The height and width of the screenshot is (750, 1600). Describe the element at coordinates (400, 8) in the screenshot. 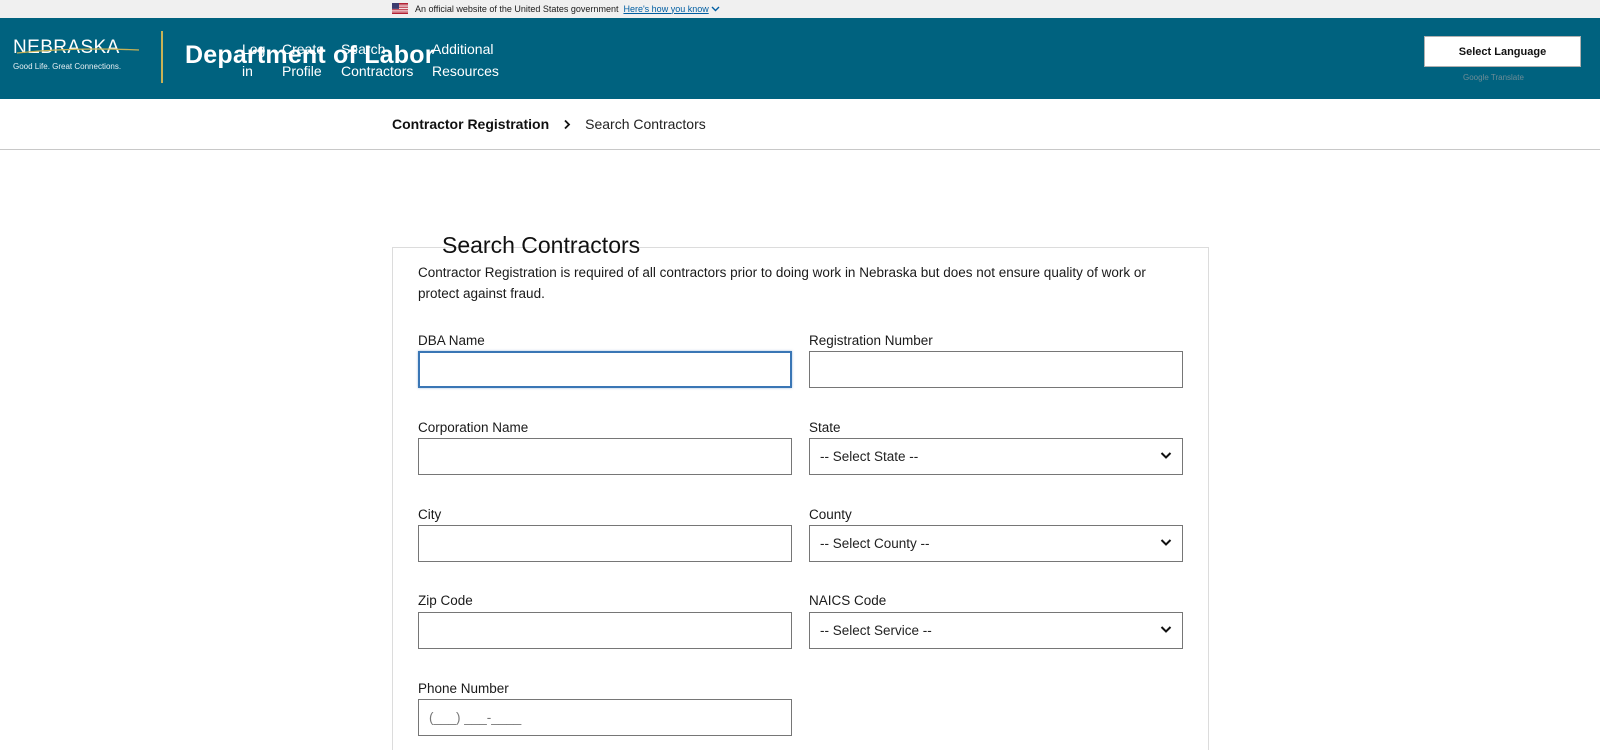

I see `us-flag-icon` at that location.